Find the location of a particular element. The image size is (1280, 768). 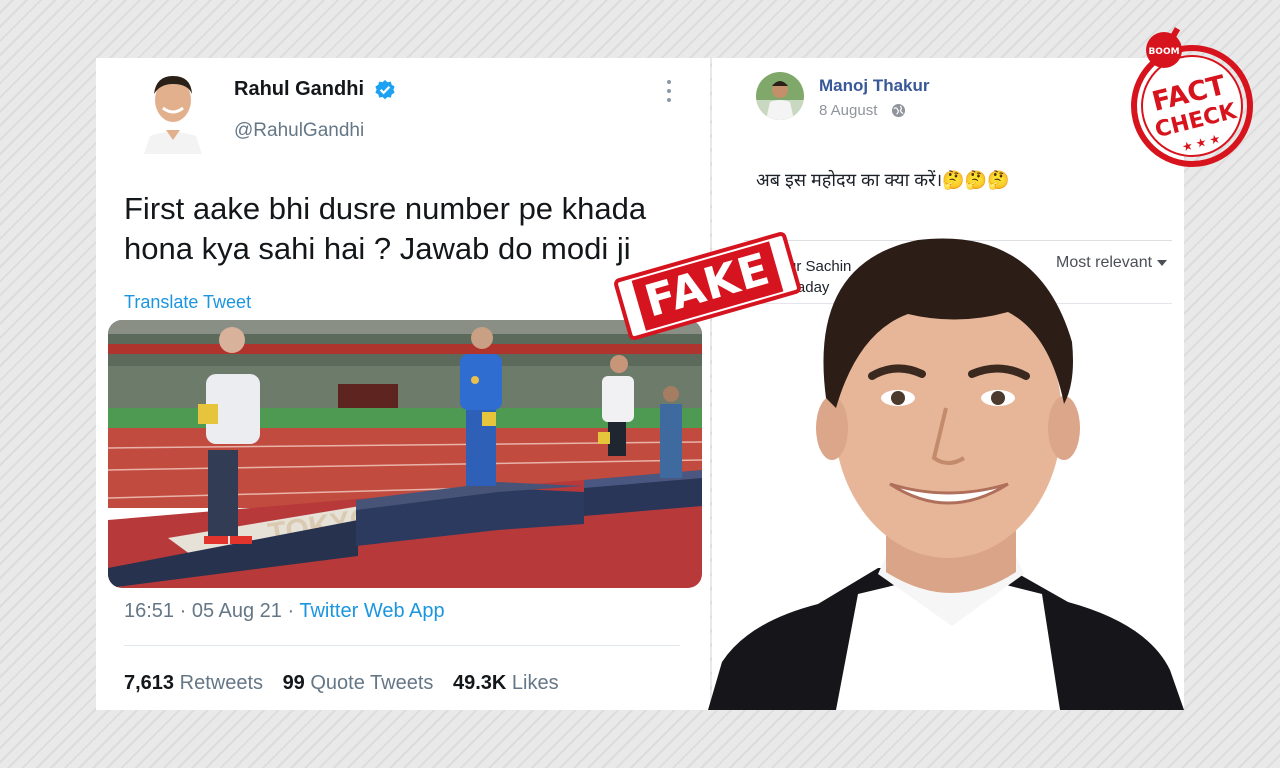

retweets-stat: 7,613 Retweets is located at coordinates (193, 683).